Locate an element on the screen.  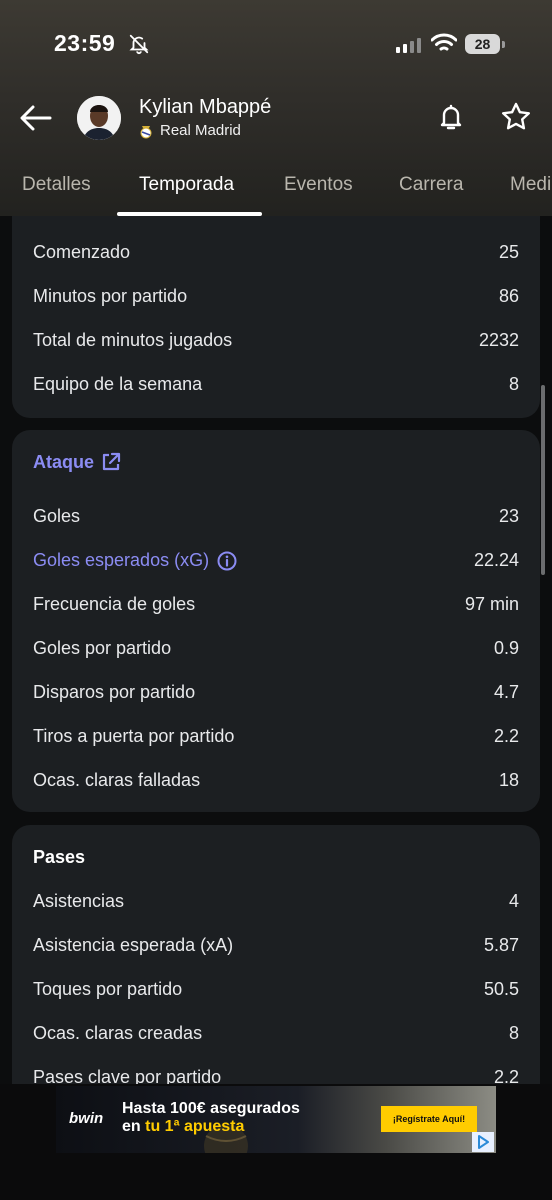
stat-value: 2232 is located at coordinates (498, 340).